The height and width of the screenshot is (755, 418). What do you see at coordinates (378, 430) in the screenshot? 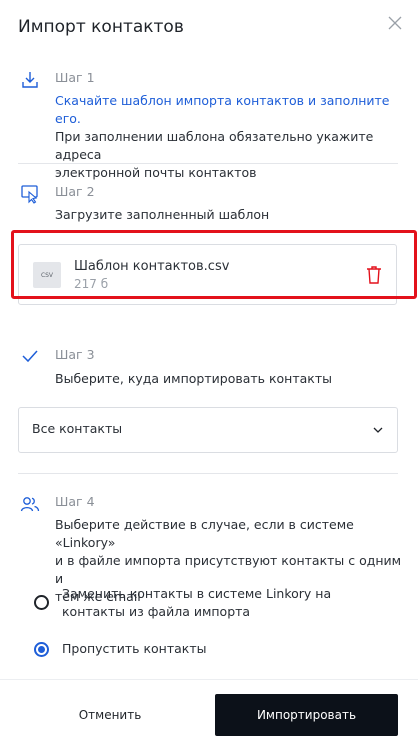
I see `chevron-down-icon` at bounding box center [378, 430].